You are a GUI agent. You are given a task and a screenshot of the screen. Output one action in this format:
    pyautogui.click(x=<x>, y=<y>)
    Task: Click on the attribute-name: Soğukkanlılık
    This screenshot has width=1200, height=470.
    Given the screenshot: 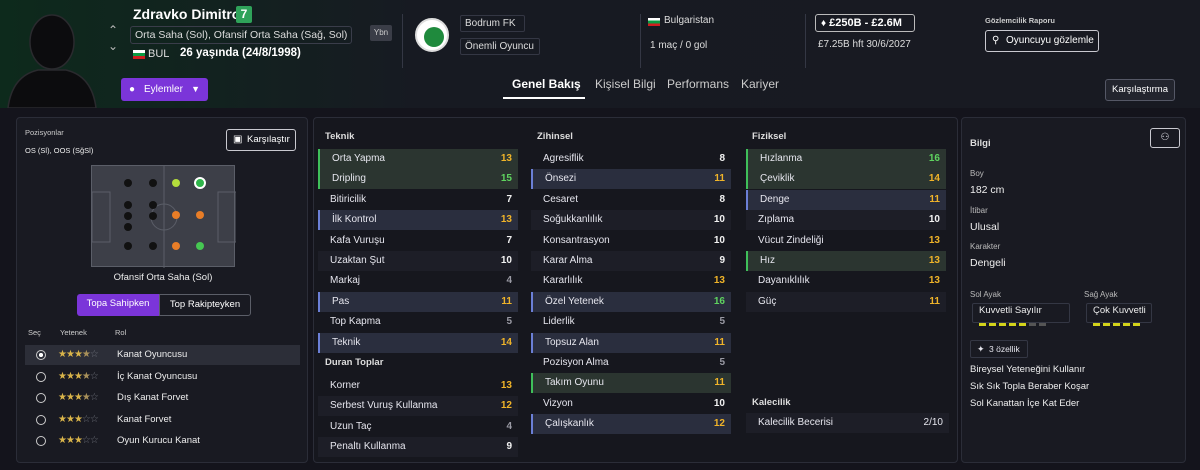 What is the action you would take?
    pyautogui.click(x=573, y=220)
    